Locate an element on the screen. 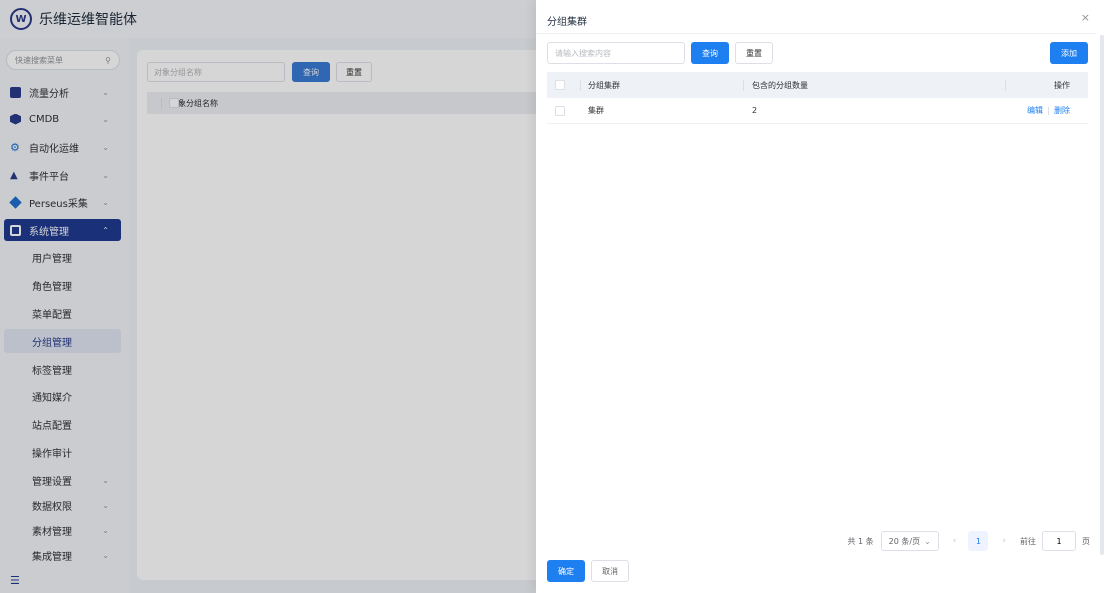 This screenshot has height=593, width=1106. action-divider is located at coordinates (1048, 110).